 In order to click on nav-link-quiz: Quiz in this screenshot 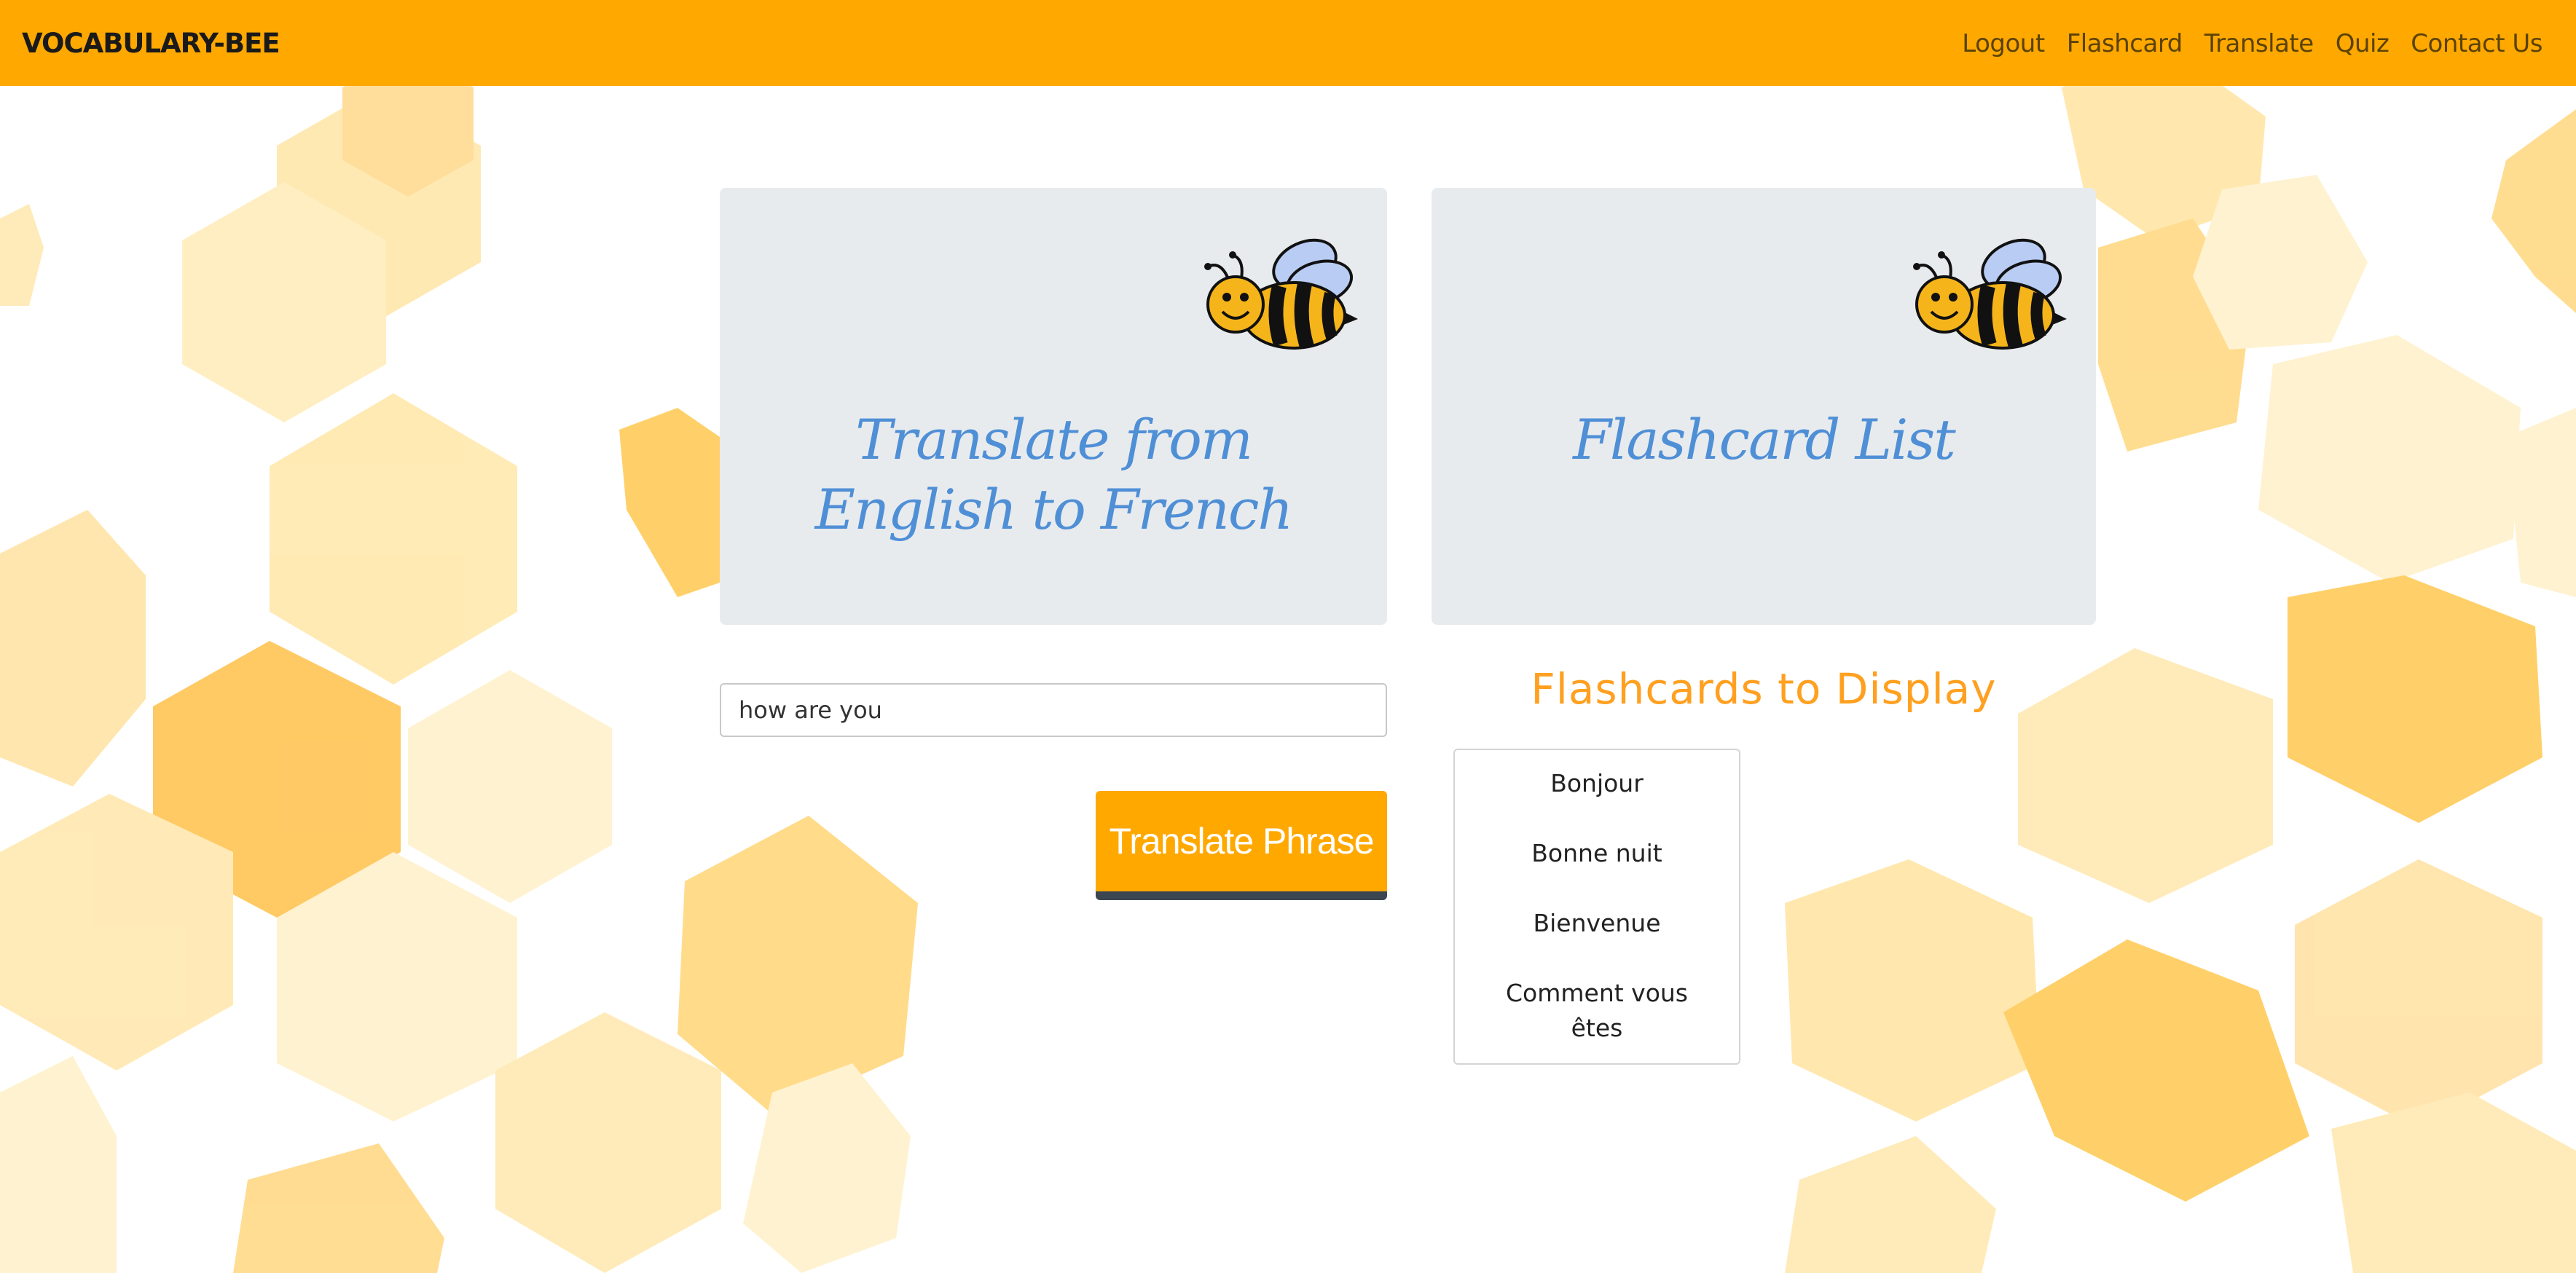, I will do `click(2363, 44)`.